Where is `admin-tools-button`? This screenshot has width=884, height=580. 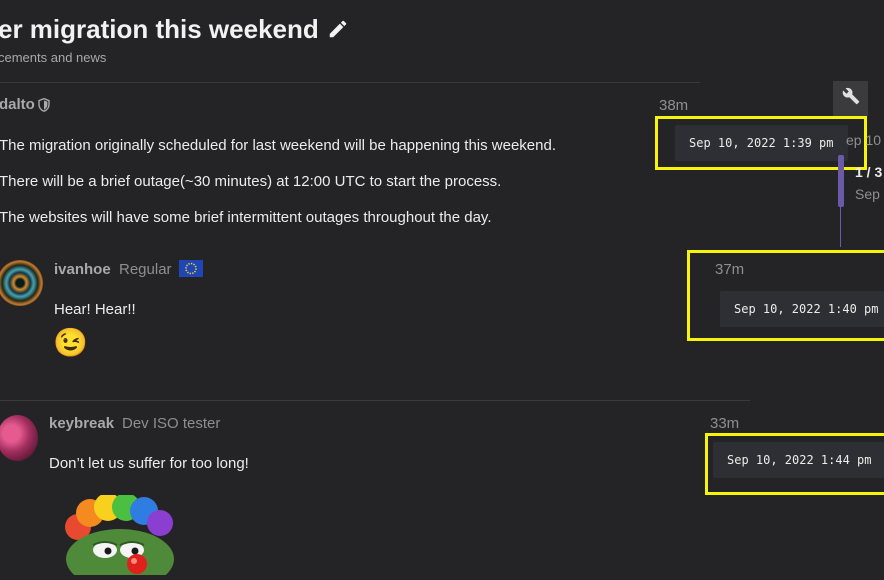 admin-tools-button is located at coordinates (850, 98).